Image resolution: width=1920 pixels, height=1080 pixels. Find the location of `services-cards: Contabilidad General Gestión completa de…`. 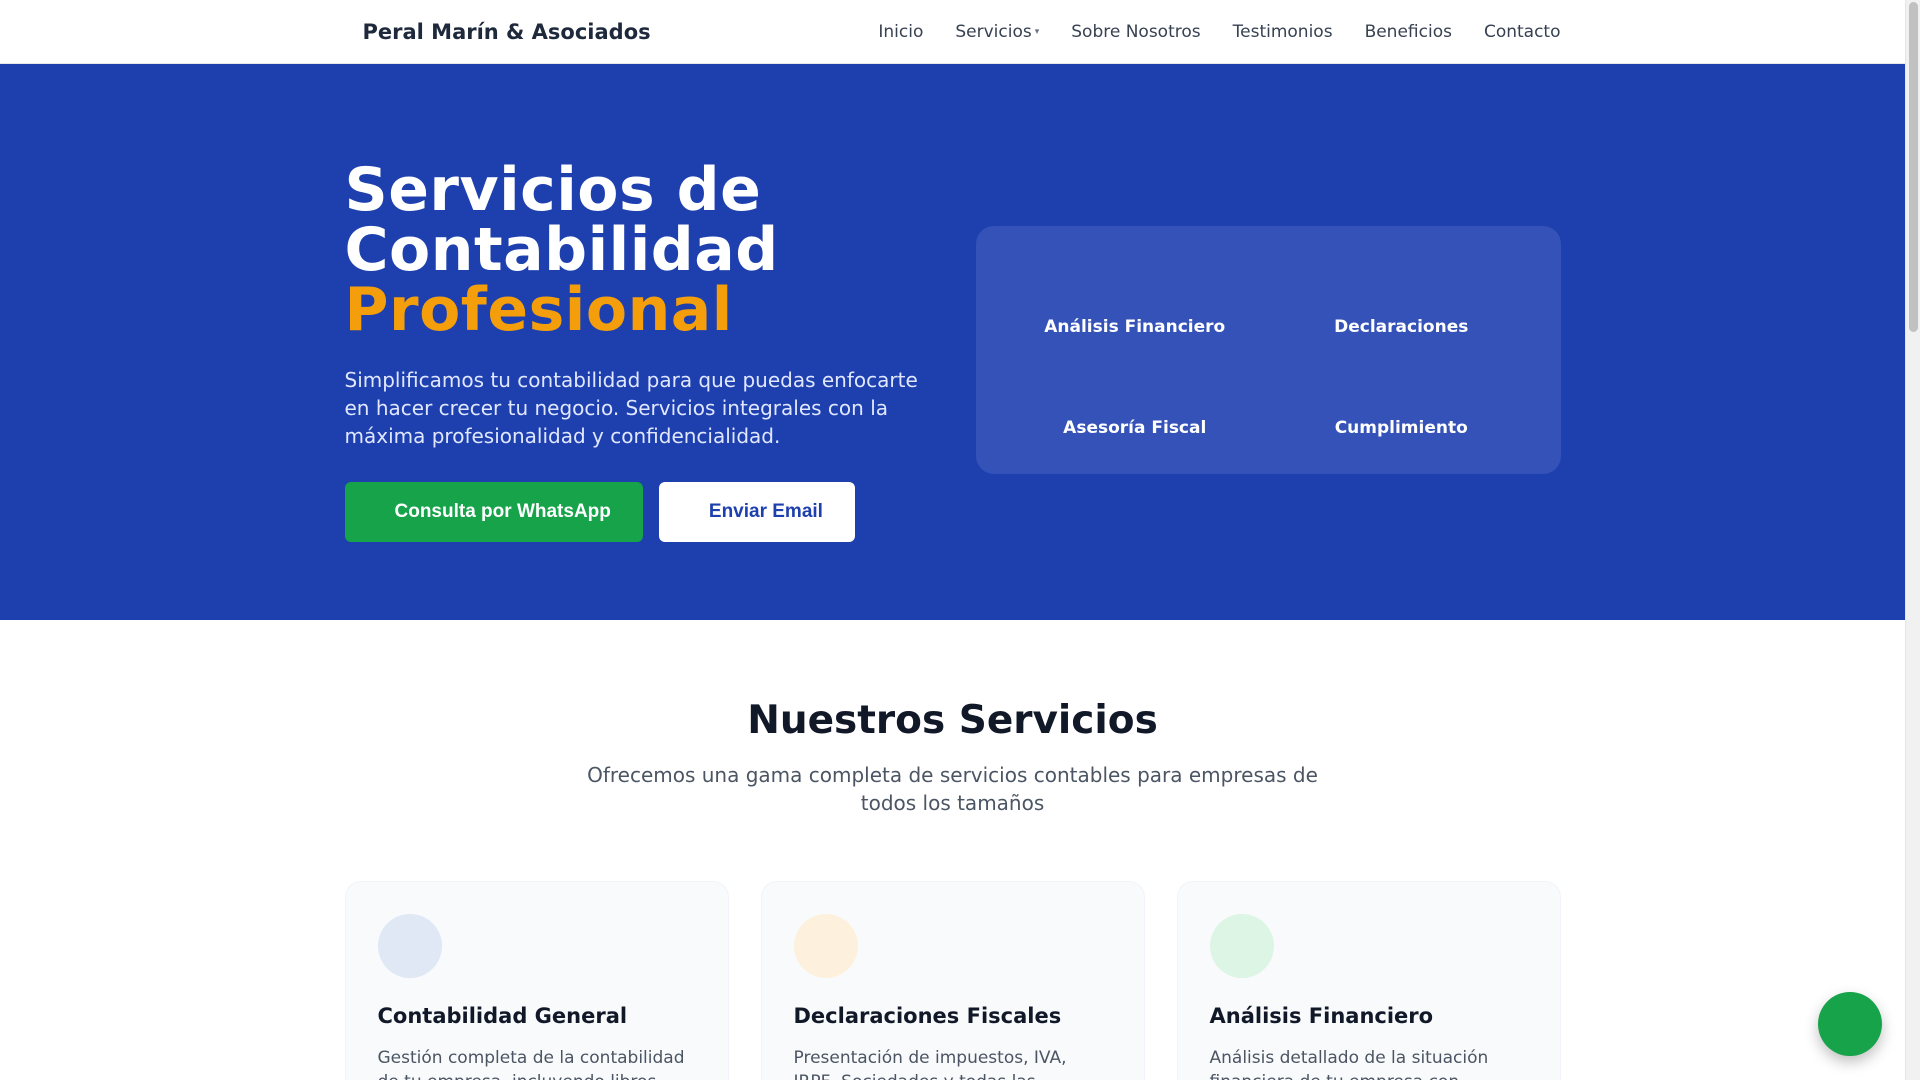

services-cards: Contabilidad General Gestión completa de… is located at coordinates (952, 980).